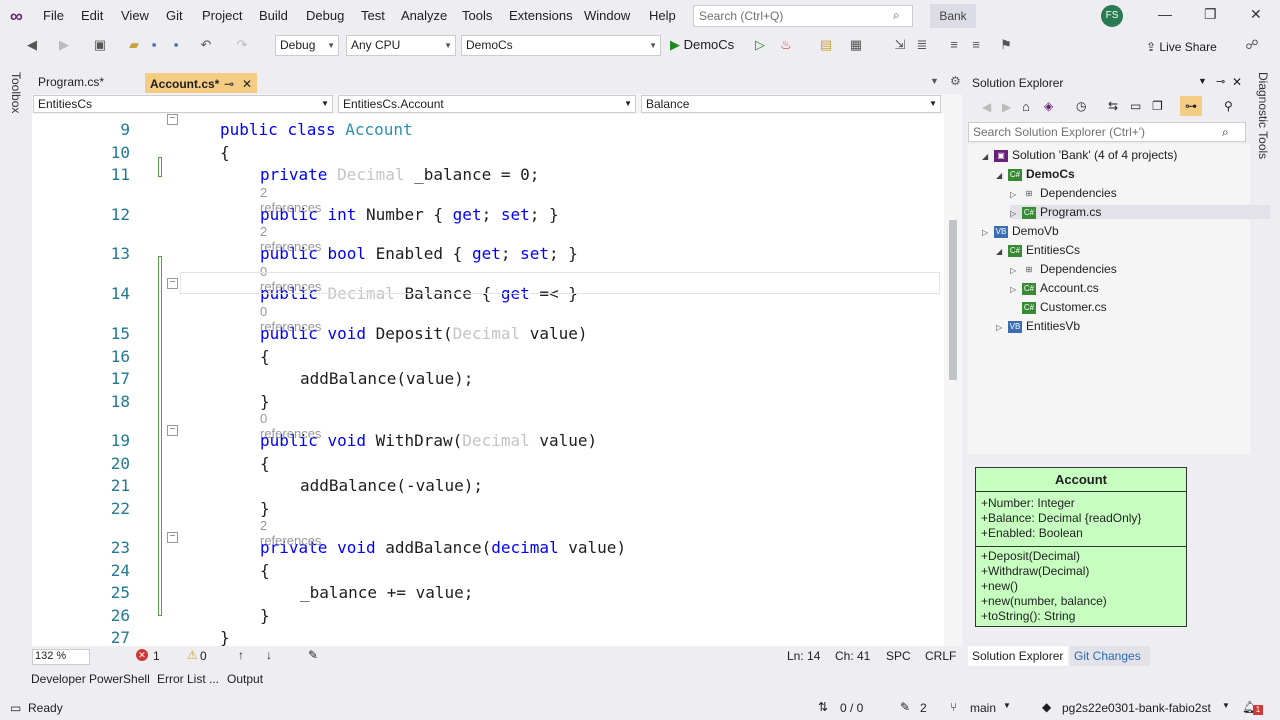 The width and height of the screenshot is (1280, 720). I want to click on menu-build: Build, so click(273, 15).